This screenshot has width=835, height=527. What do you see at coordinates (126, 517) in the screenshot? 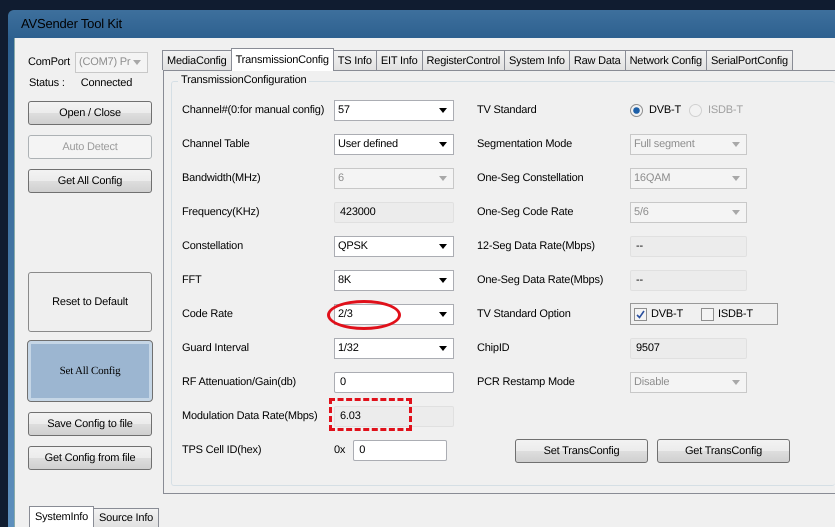
I see `tab: Source Info` at bounding box center [126, 517].